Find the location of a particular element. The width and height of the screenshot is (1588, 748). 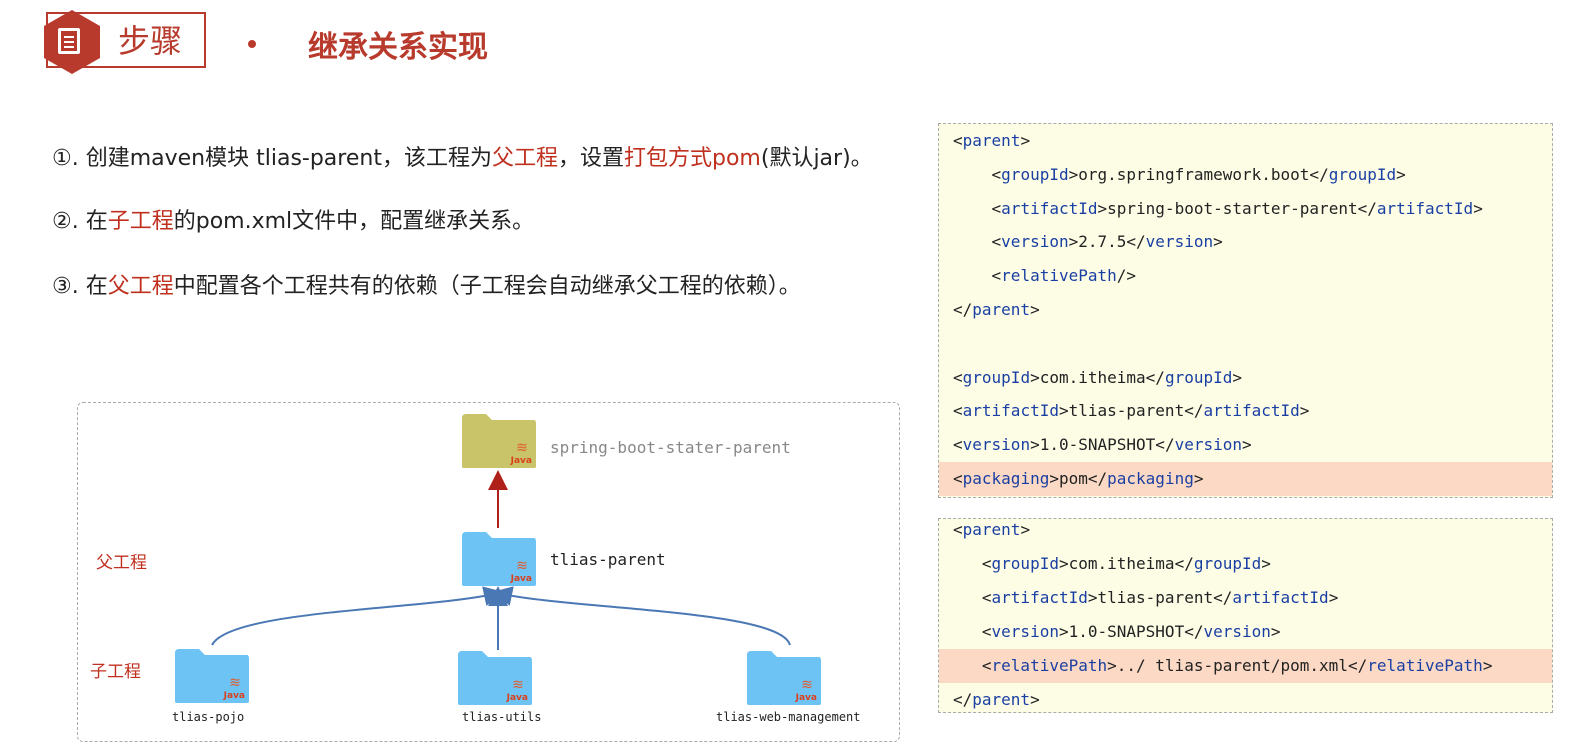

tlias-pojo-folder-icon: ≋ Java is located at coordinates (212, 676).